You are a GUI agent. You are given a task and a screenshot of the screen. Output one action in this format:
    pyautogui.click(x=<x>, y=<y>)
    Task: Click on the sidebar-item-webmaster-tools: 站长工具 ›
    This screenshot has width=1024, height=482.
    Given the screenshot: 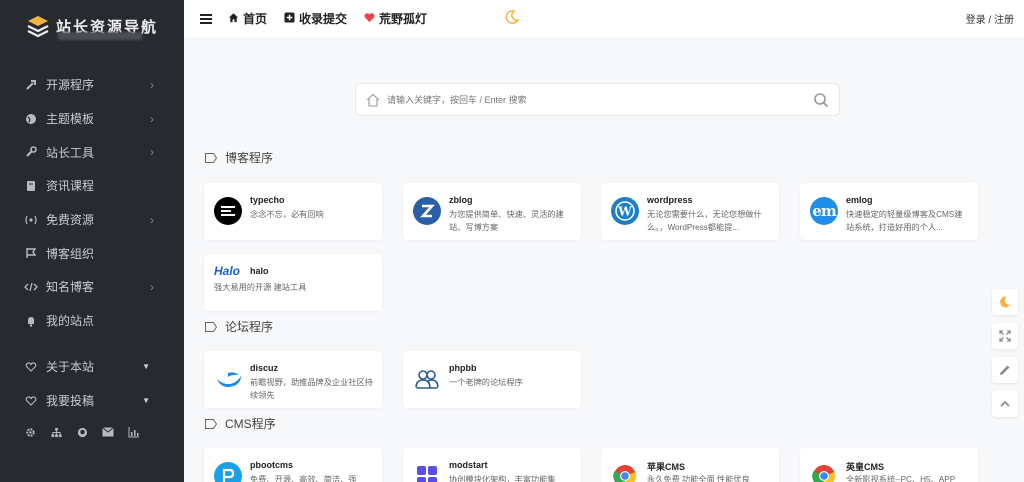 What is the action you would take?
    pyautogui.click(x=92, y=152)
    